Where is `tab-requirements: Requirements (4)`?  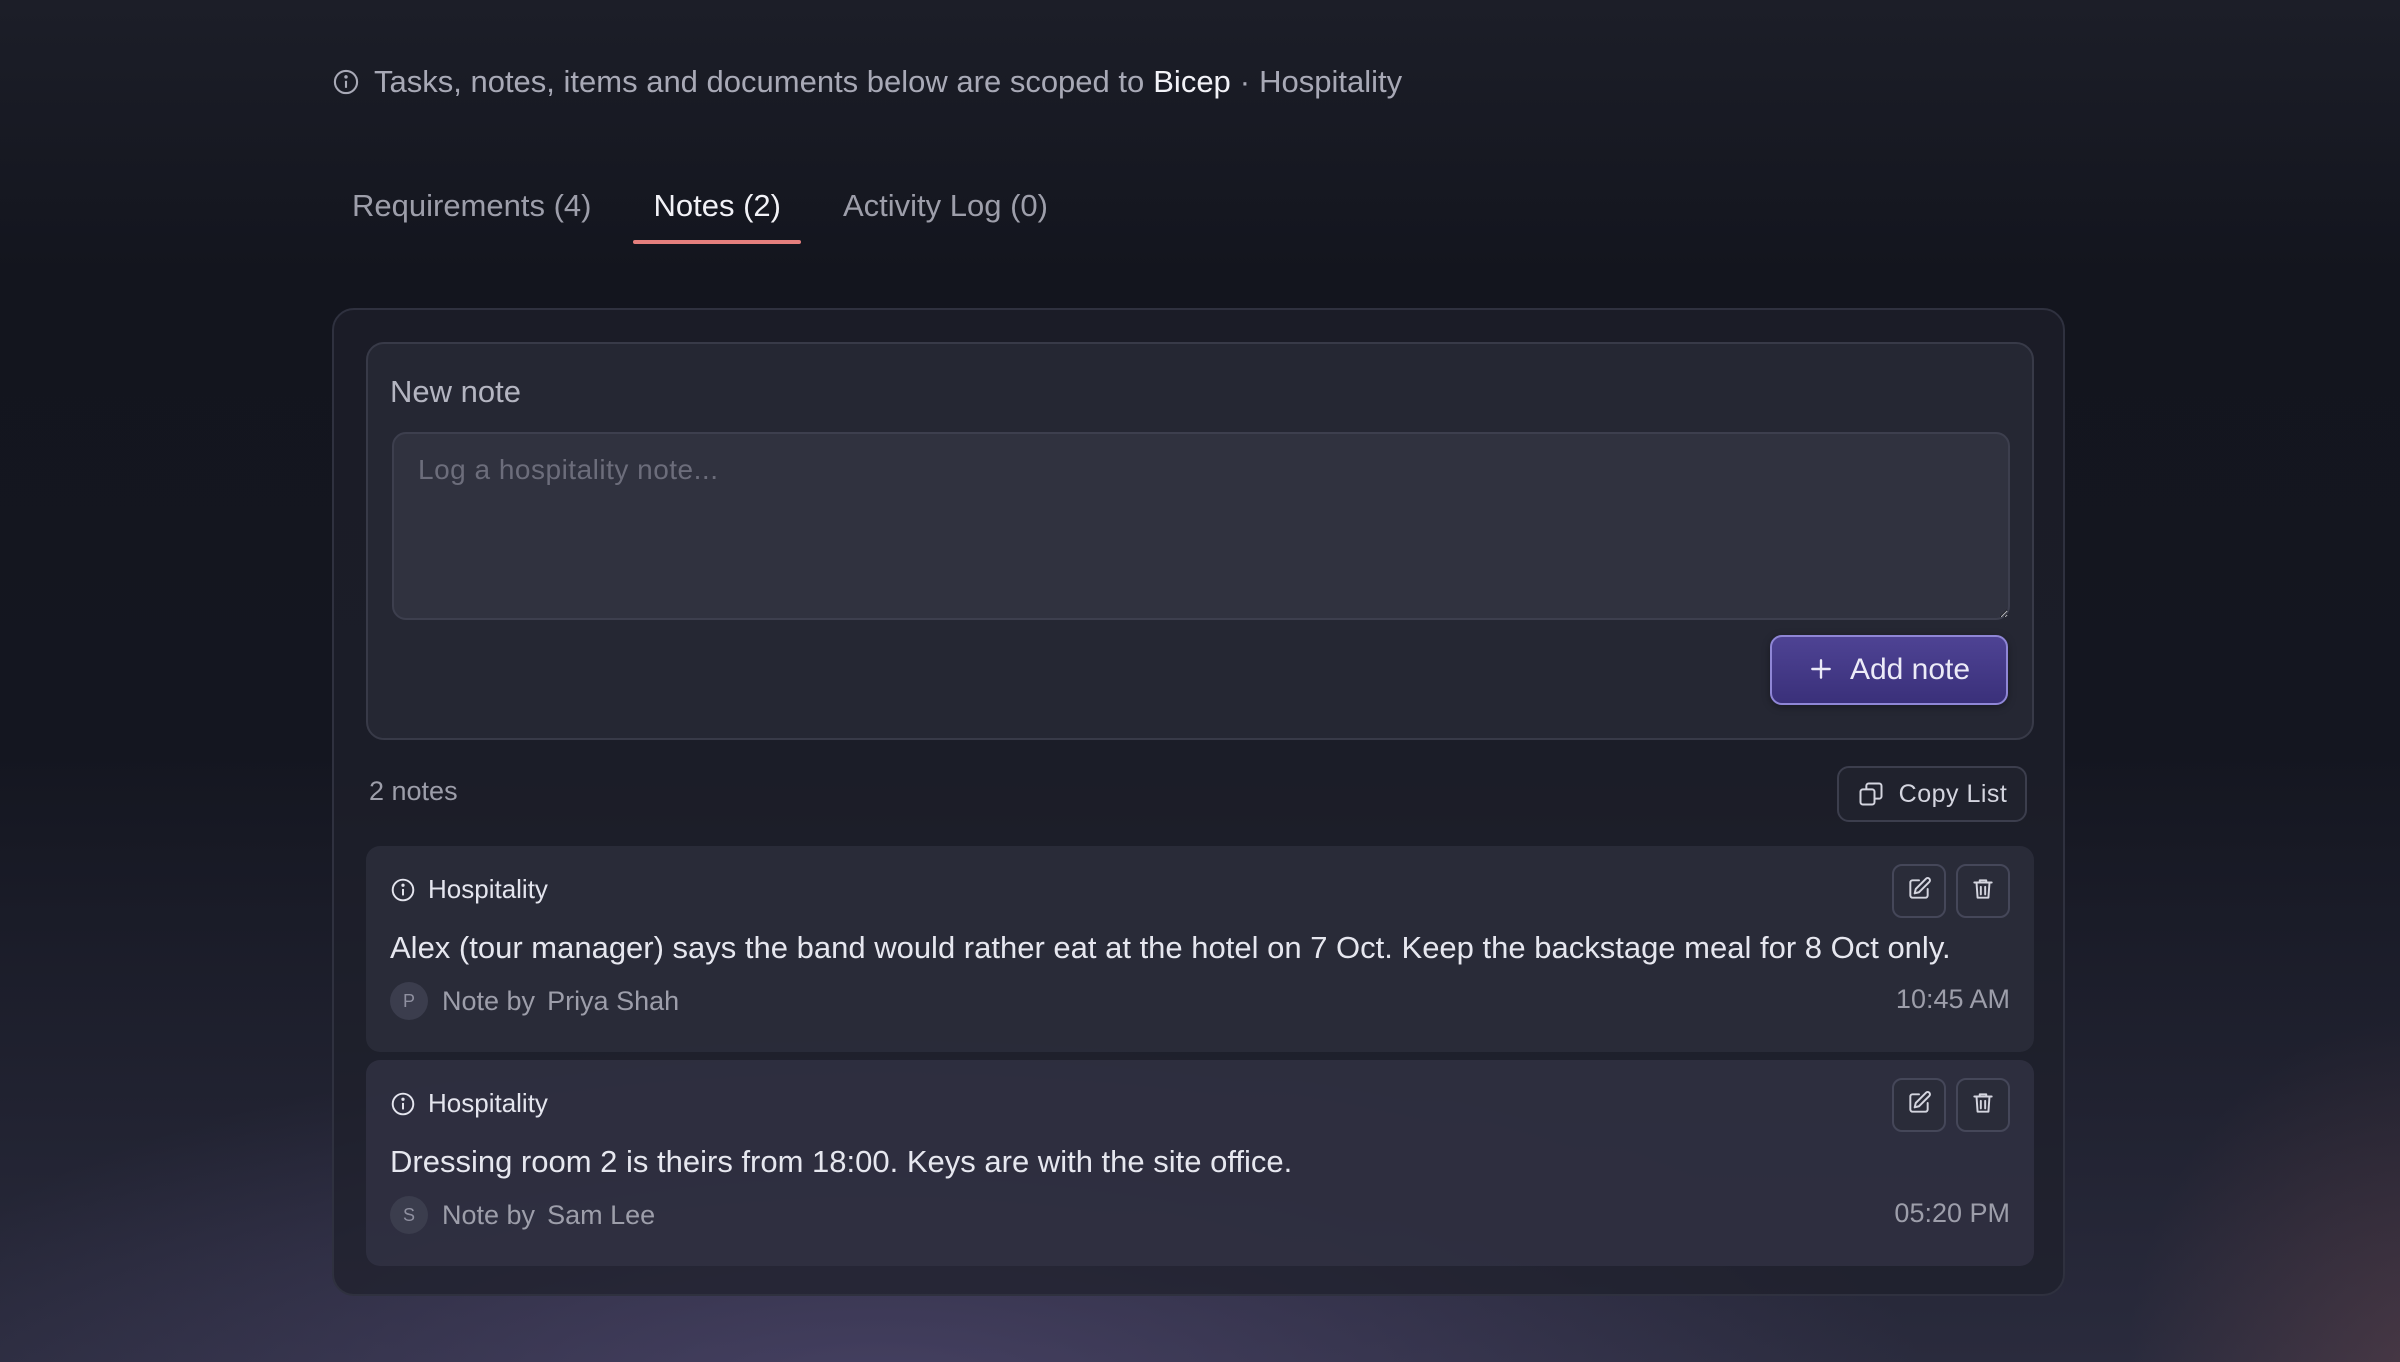 tab-requirements: Requirements (4) is located at coordinates (471, 216).